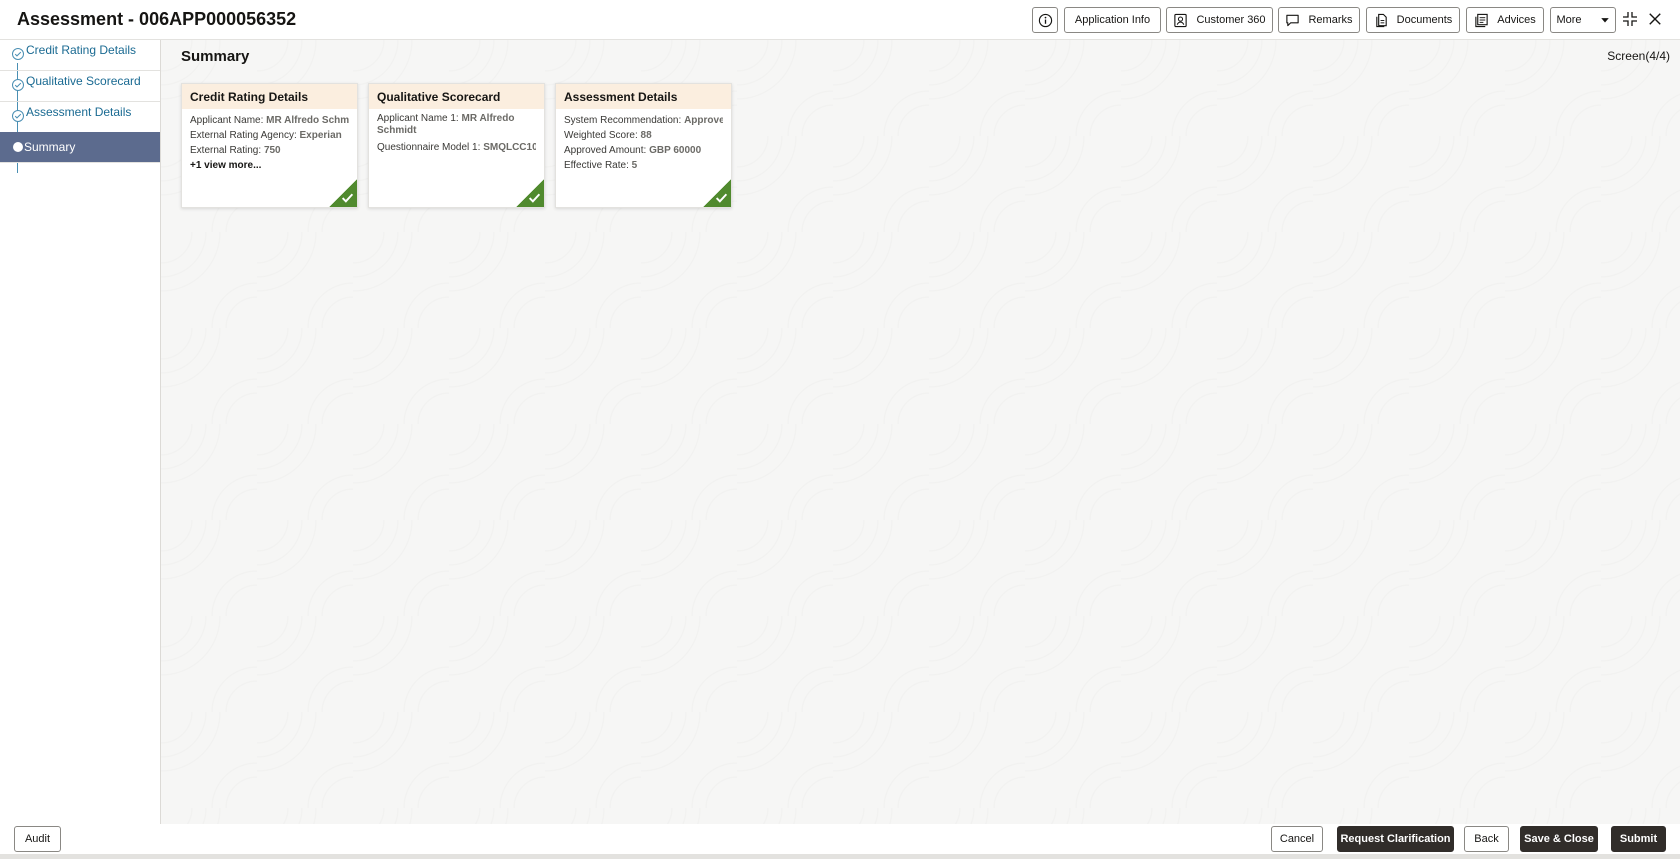 This screenshot has height=859, width=1680. What do you see at coordinates (643, 120) in the screenshot?
I see `card-line: System Recommendation: Approved` at bounding box center [643, 120].